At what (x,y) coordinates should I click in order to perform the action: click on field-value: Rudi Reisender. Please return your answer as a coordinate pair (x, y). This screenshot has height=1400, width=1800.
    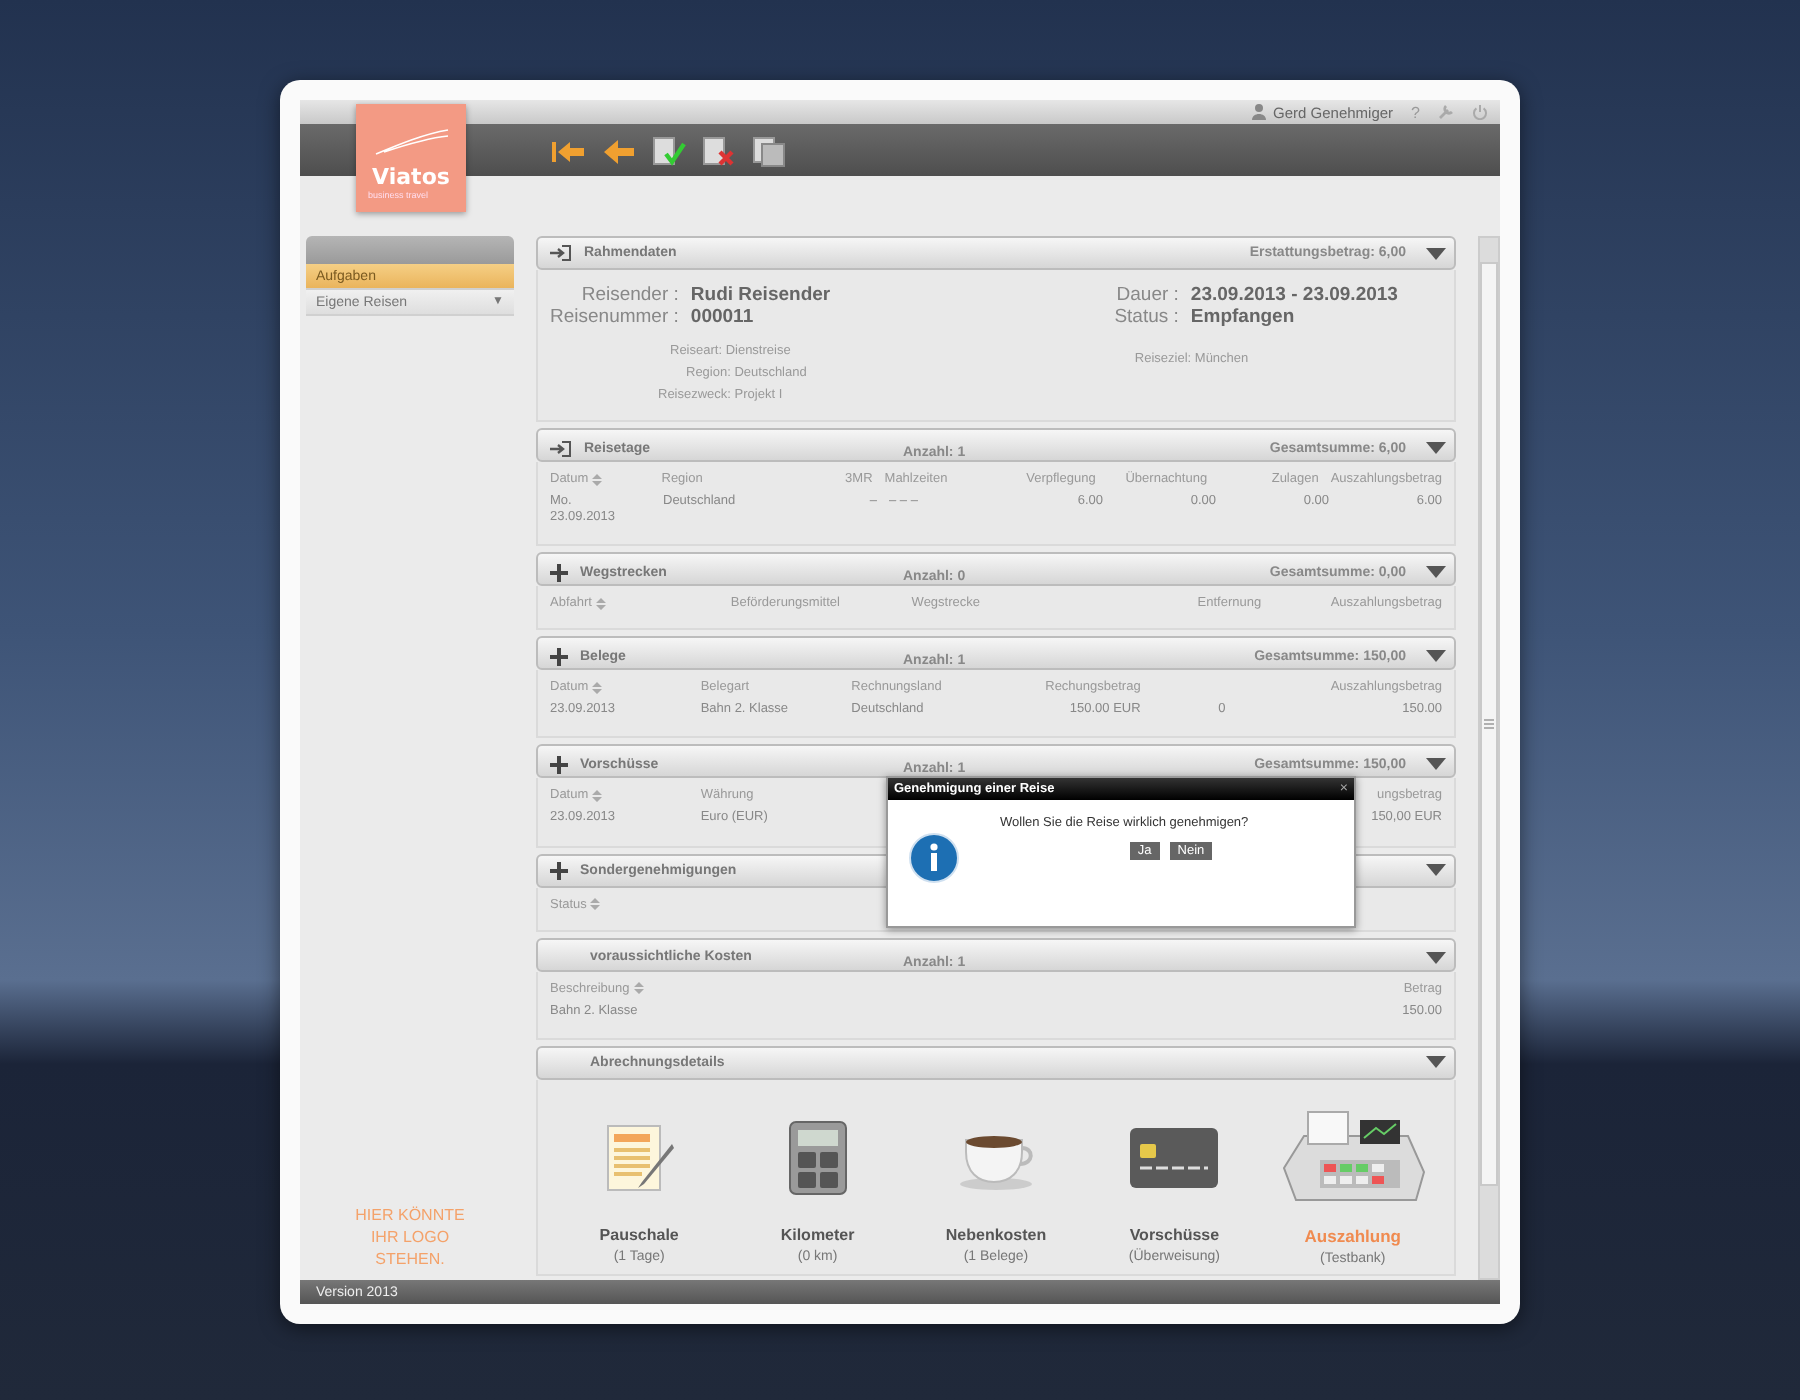
    Looking at the image, I should click on (761, 295).